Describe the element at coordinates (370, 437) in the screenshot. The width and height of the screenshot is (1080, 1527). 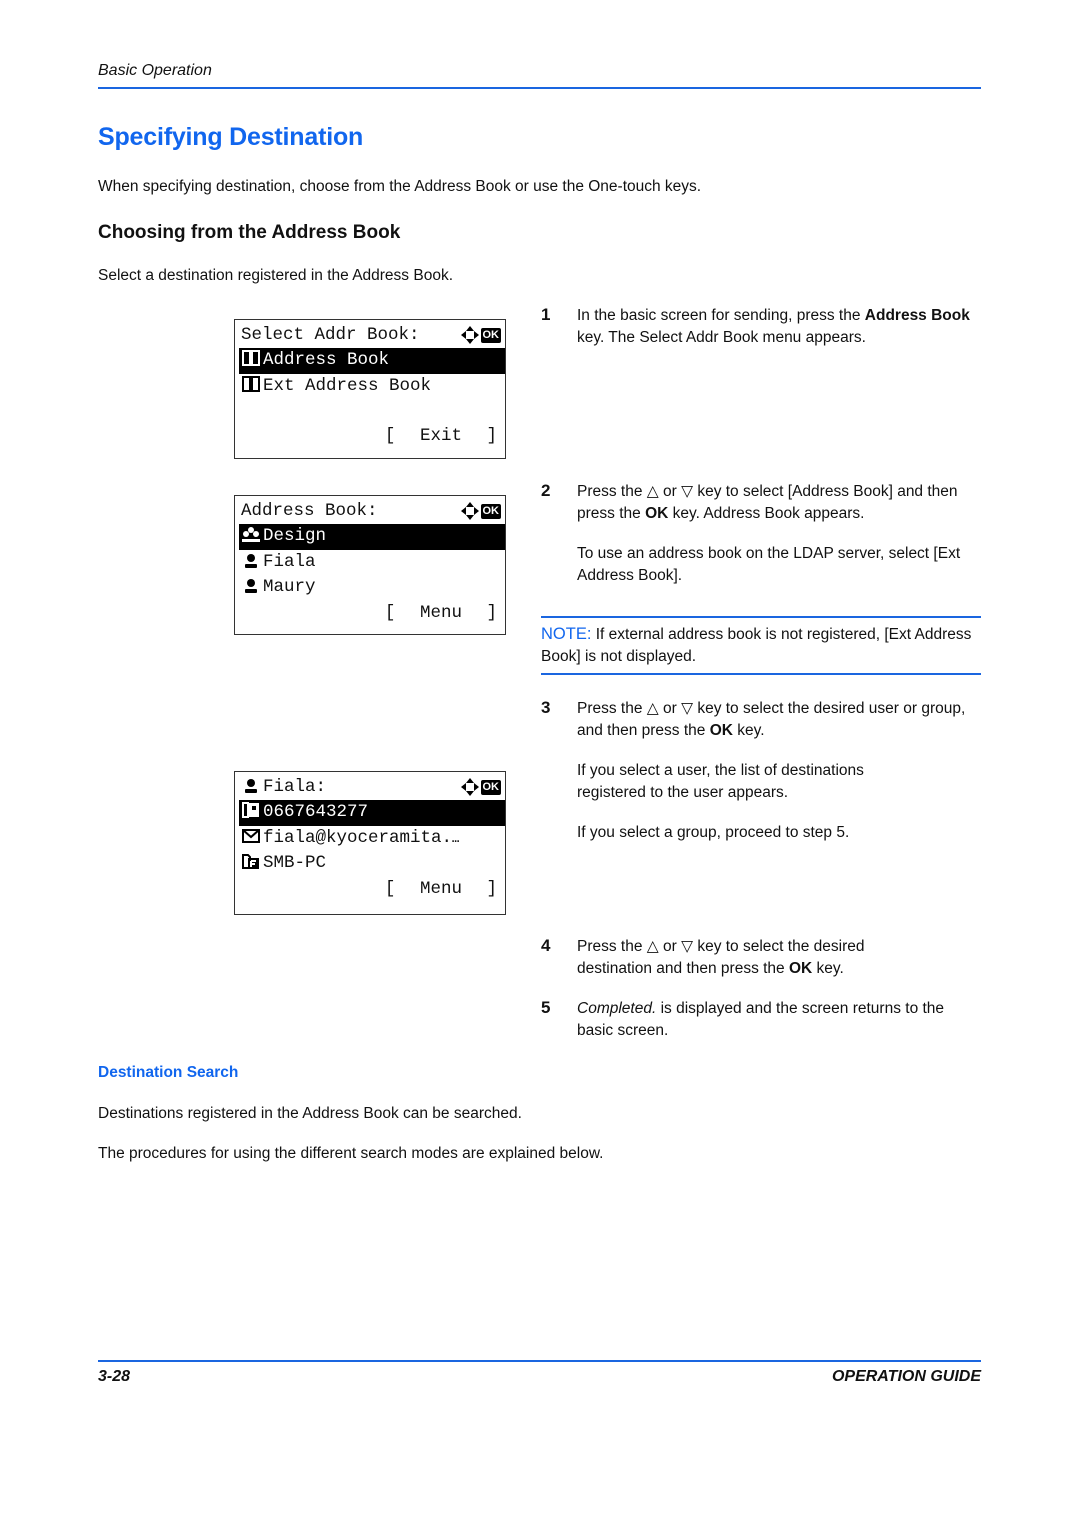
I see `softkey-row: [ Exit ]` at that location.